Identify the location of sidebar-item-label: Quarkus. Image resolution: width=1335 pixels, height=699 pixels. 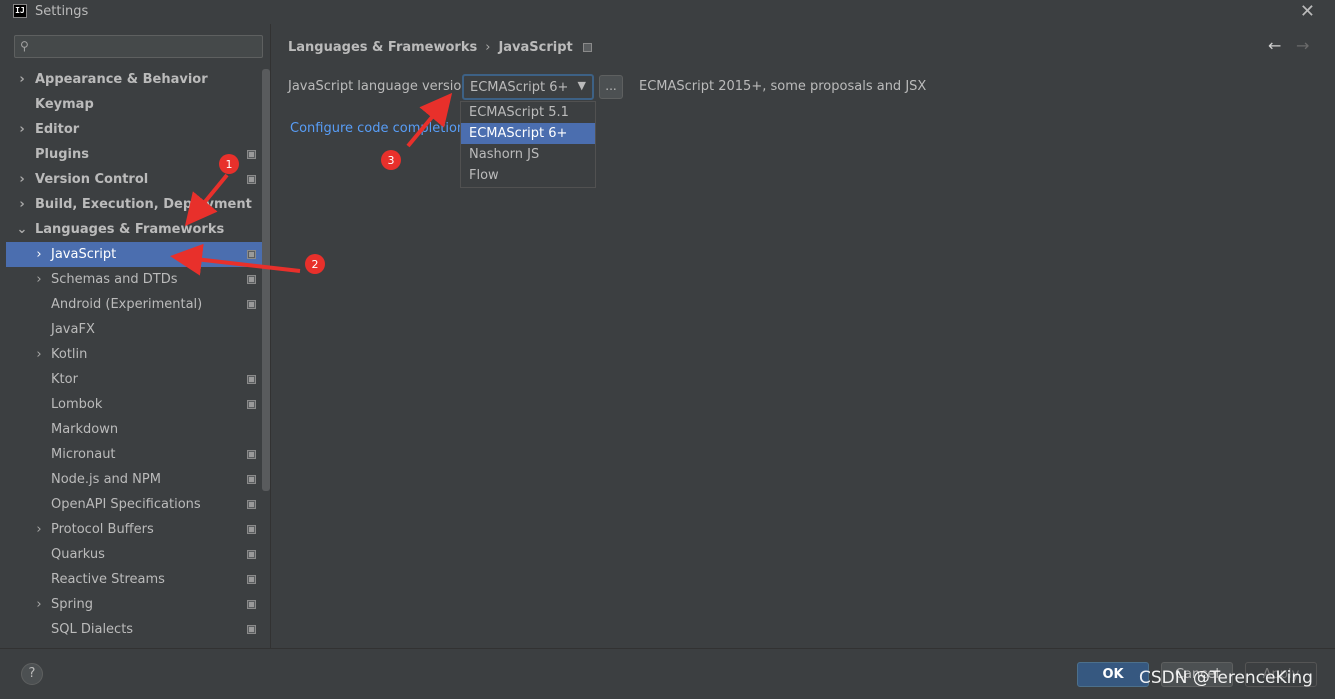
(78, 554).